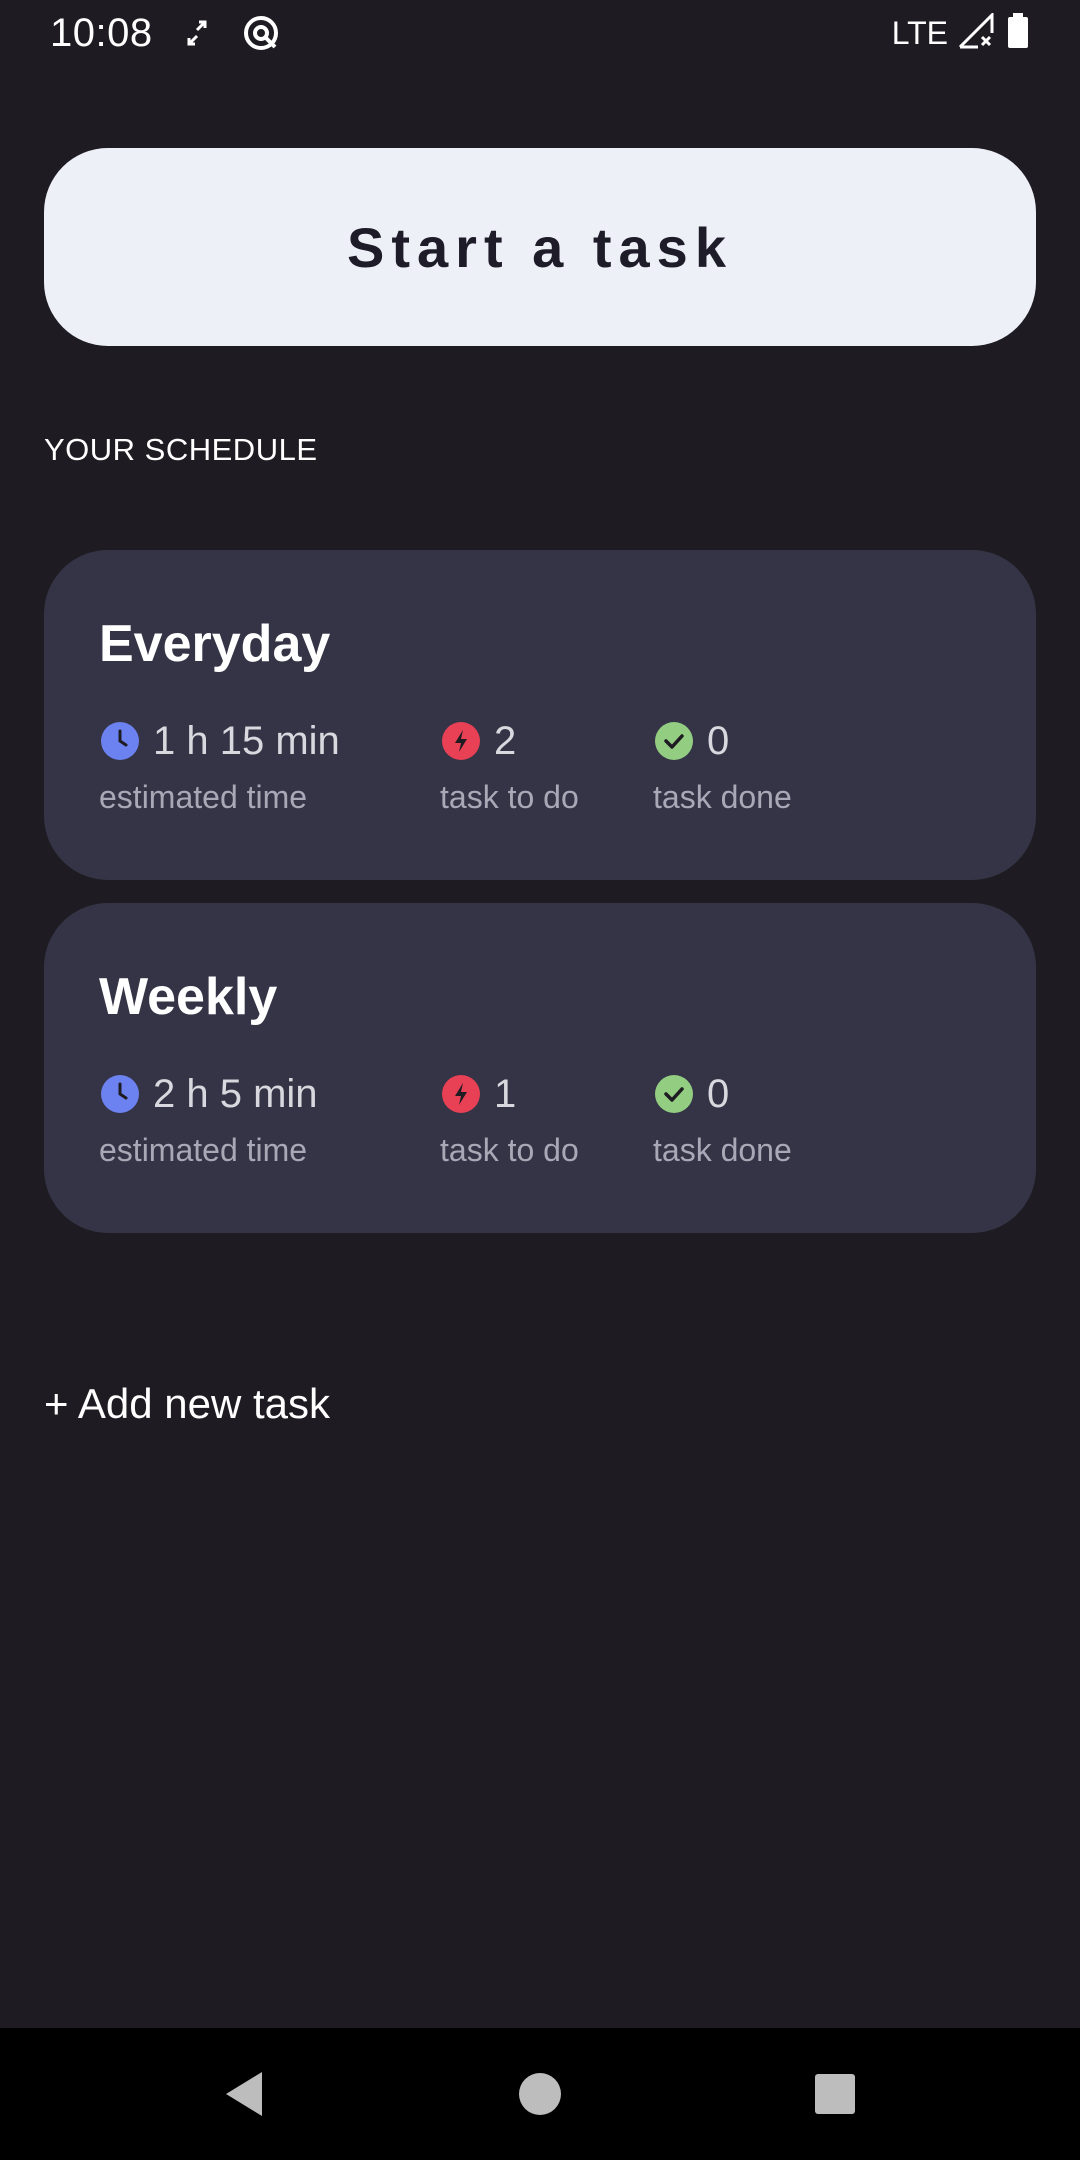 This screenshot has width=1080, height=2160. Describe the element at coordinates (919, 32) in the screenshot. I see `network-type-label: LTE` at that location.